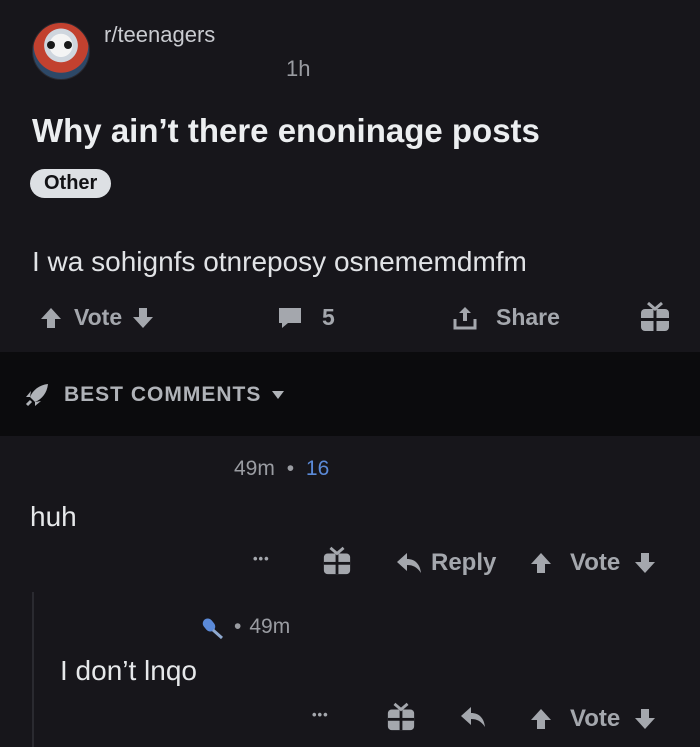  What do you see at coordinates (465, 318) in the screenshot?
I see `share-icon` at bounding box center [465, 318].